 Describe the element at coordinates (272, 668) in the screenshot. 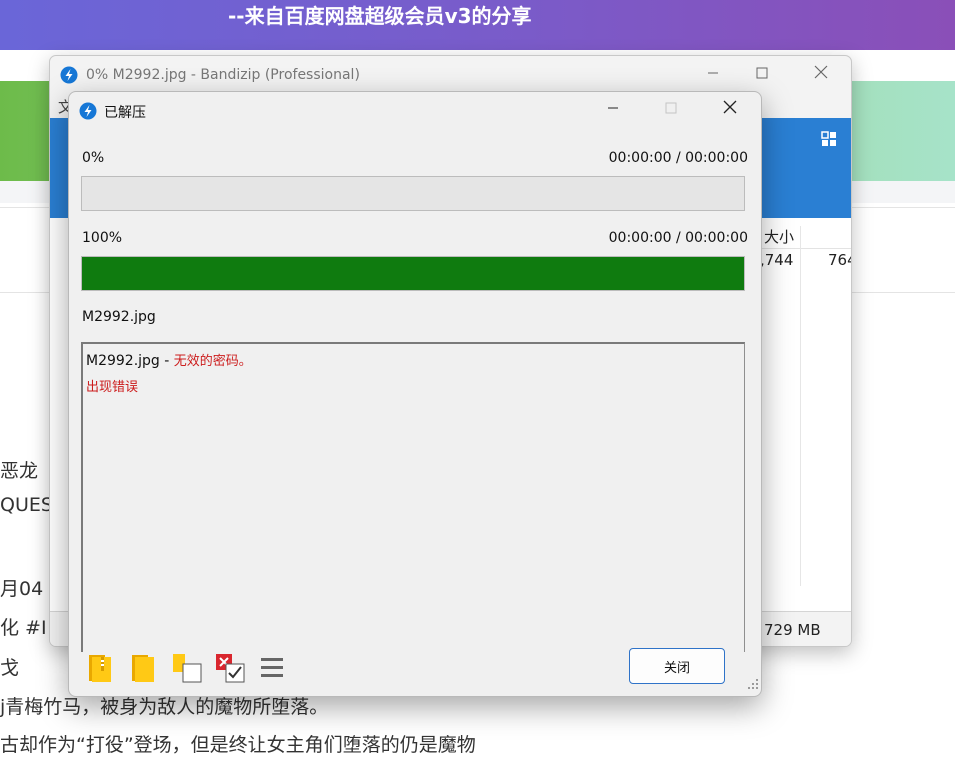

I see `menu-icon` at that location.